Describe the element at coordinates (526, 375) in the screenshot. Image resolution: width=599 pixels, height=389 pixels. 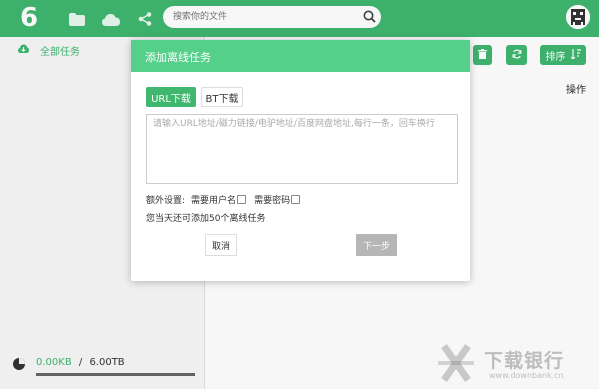
I see `watermark-url: www.downbank.cn` at that location.